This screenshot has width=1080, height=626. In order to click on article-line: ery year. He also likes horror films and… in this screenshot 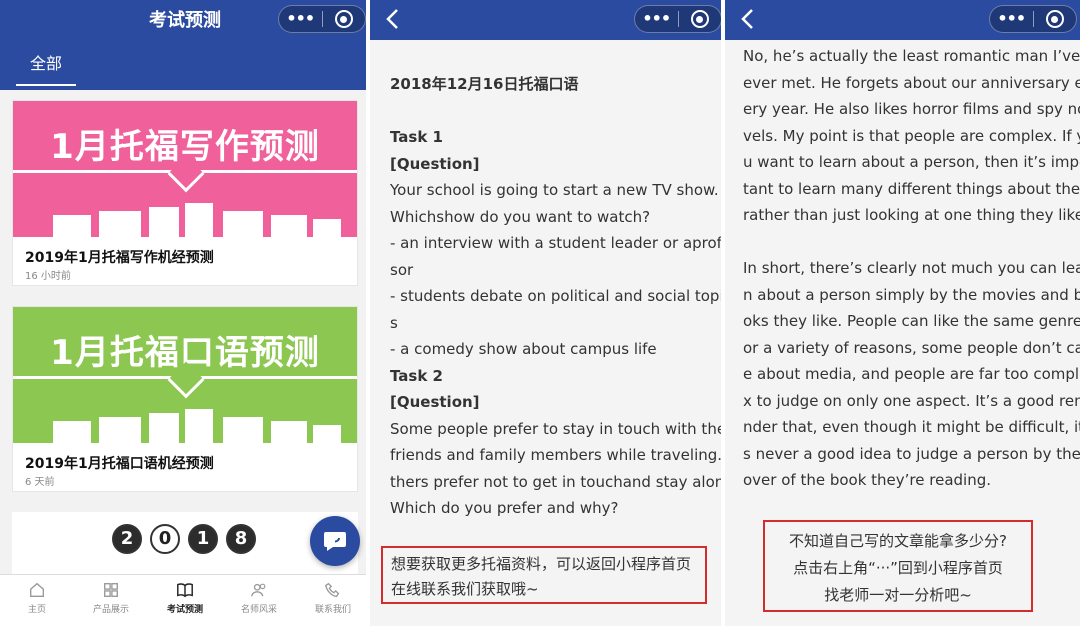, I will do `click(911, 109)`.